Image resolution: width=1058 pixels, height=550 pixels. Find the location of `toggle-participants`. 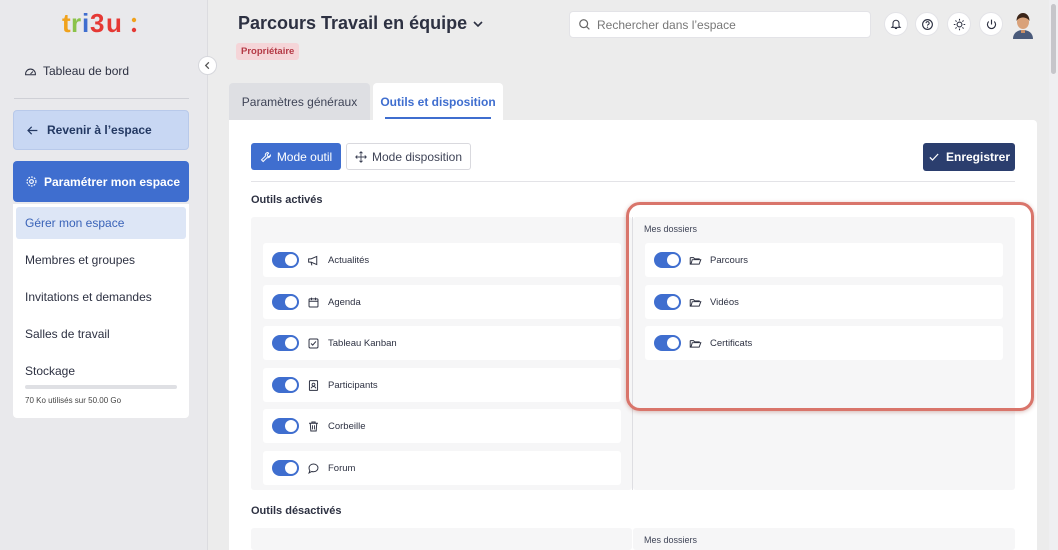

toggle-participants is located at coordinates (285, 385).